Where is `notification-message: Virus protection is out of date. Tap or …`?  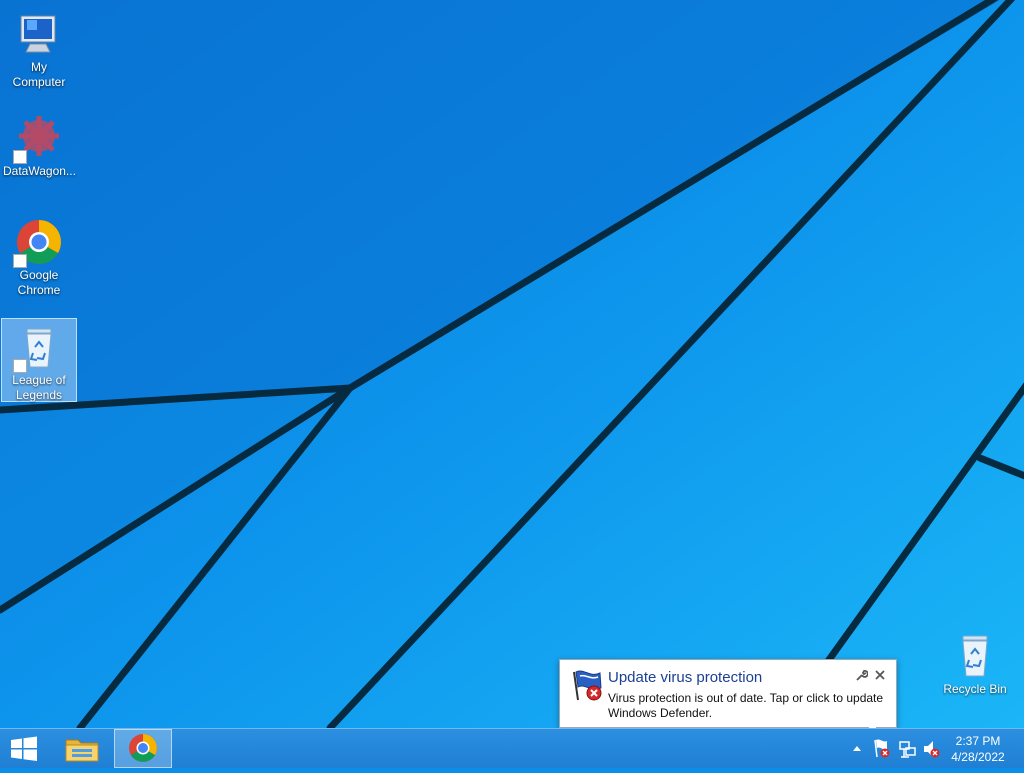
notification-message: Virus protection is out of date. Tap or … is located at coordinates (746, 705).